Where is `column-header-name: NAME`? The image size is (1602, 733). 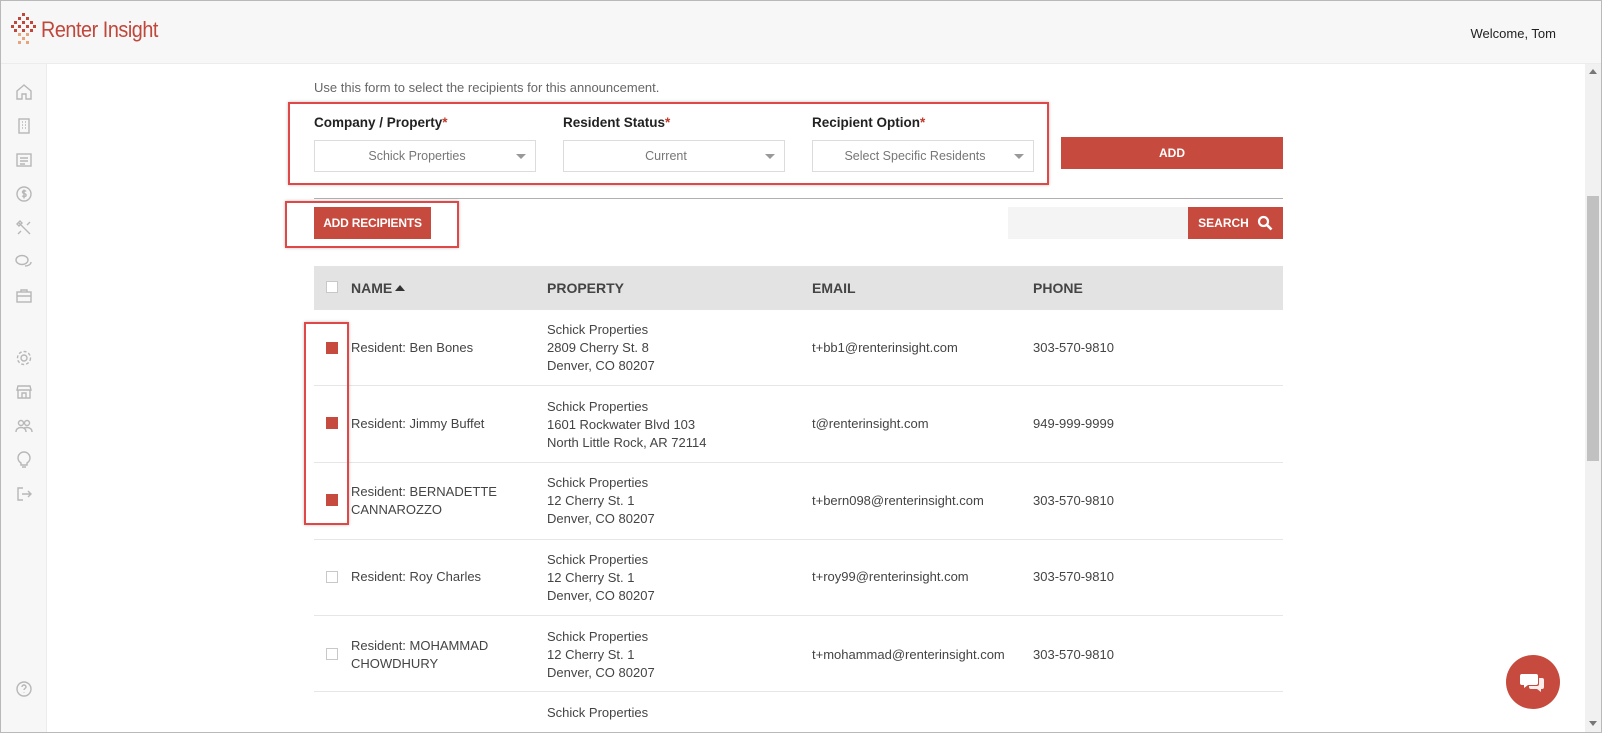
column-header-name: NAME is located at coordinates (378, 288).